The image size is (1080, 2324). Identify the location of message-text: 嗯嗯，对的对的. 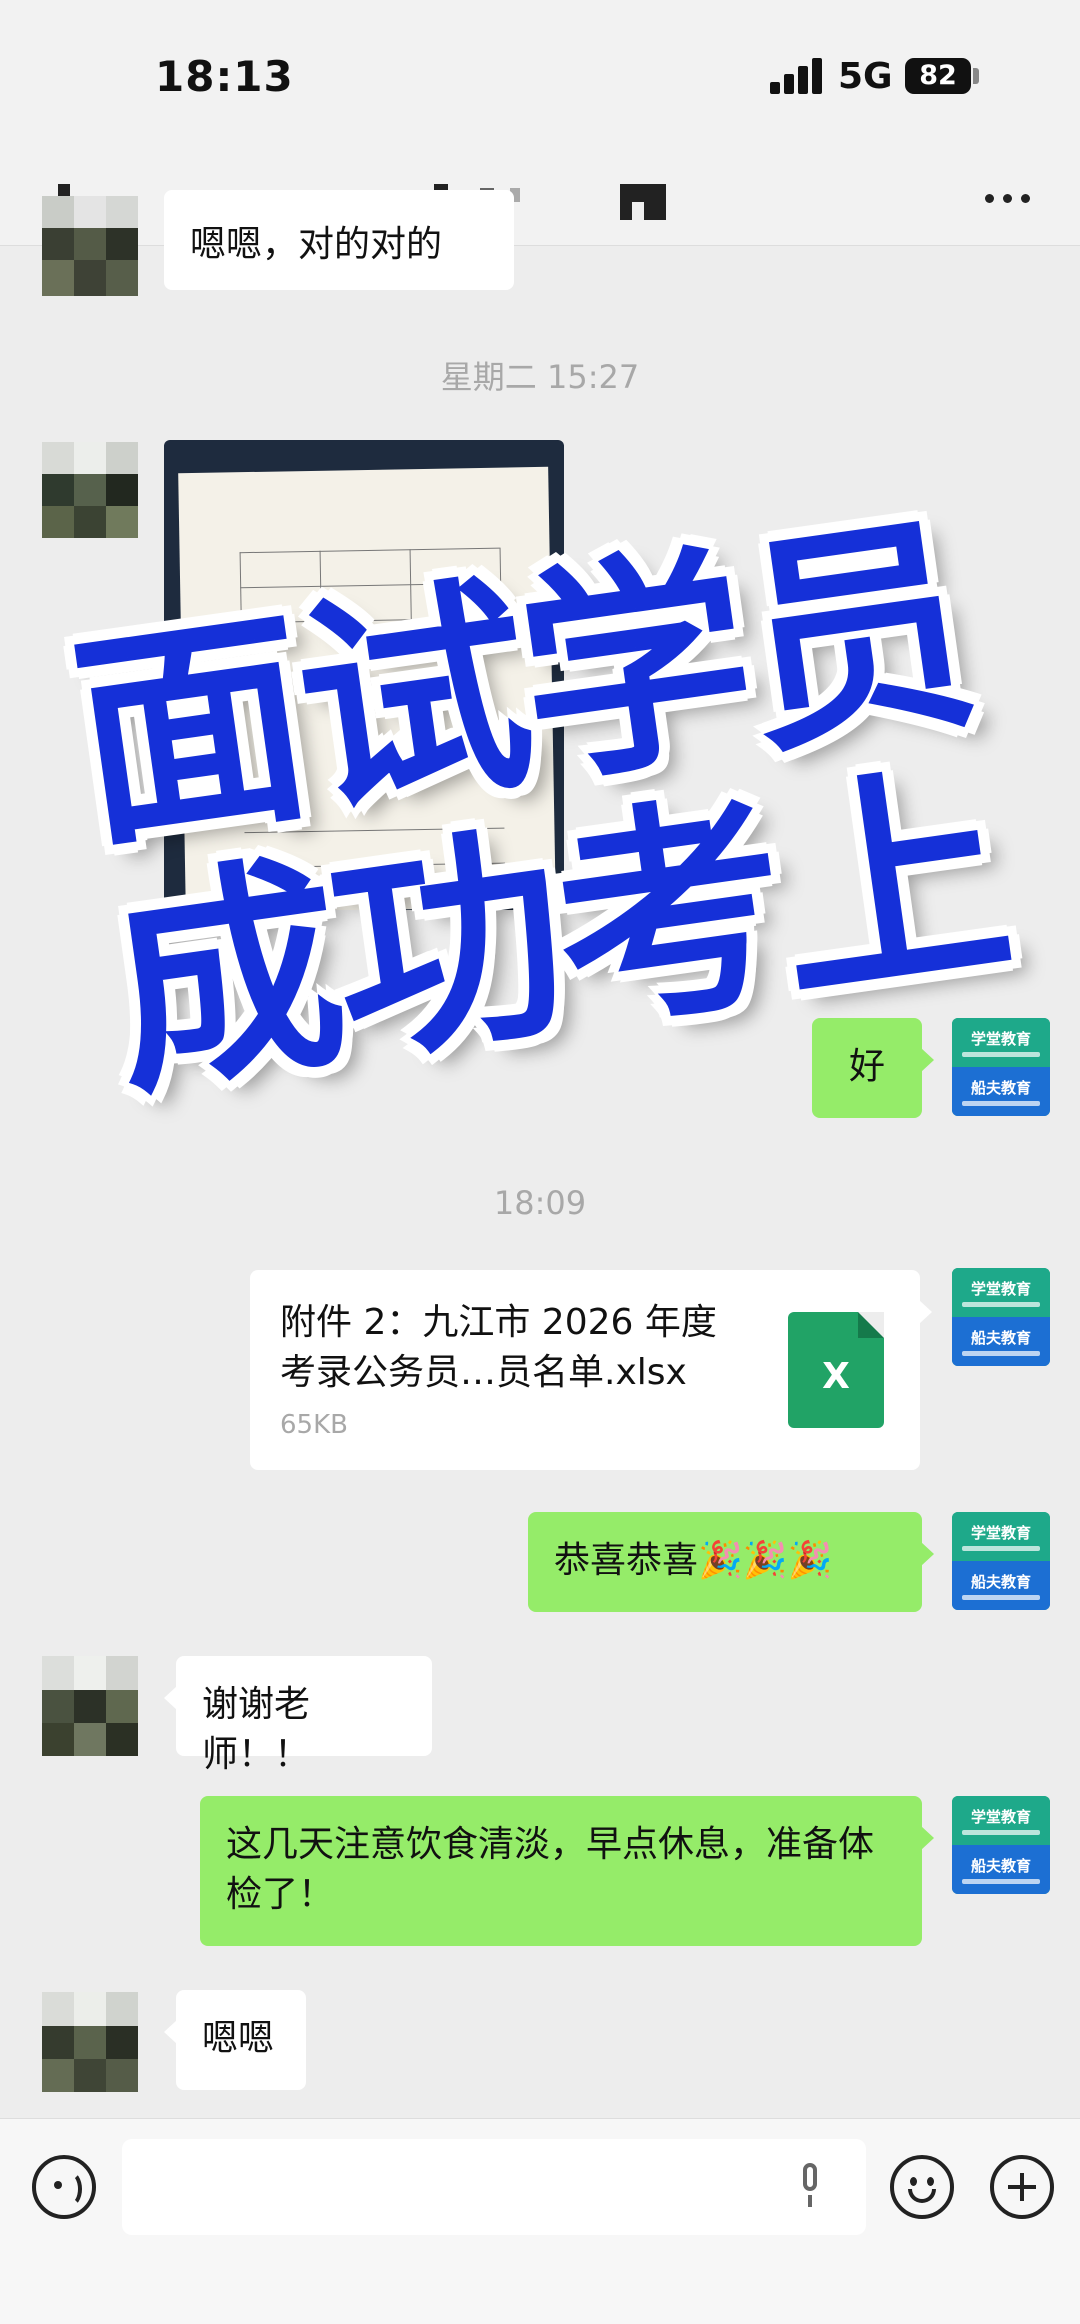
(316, 244).